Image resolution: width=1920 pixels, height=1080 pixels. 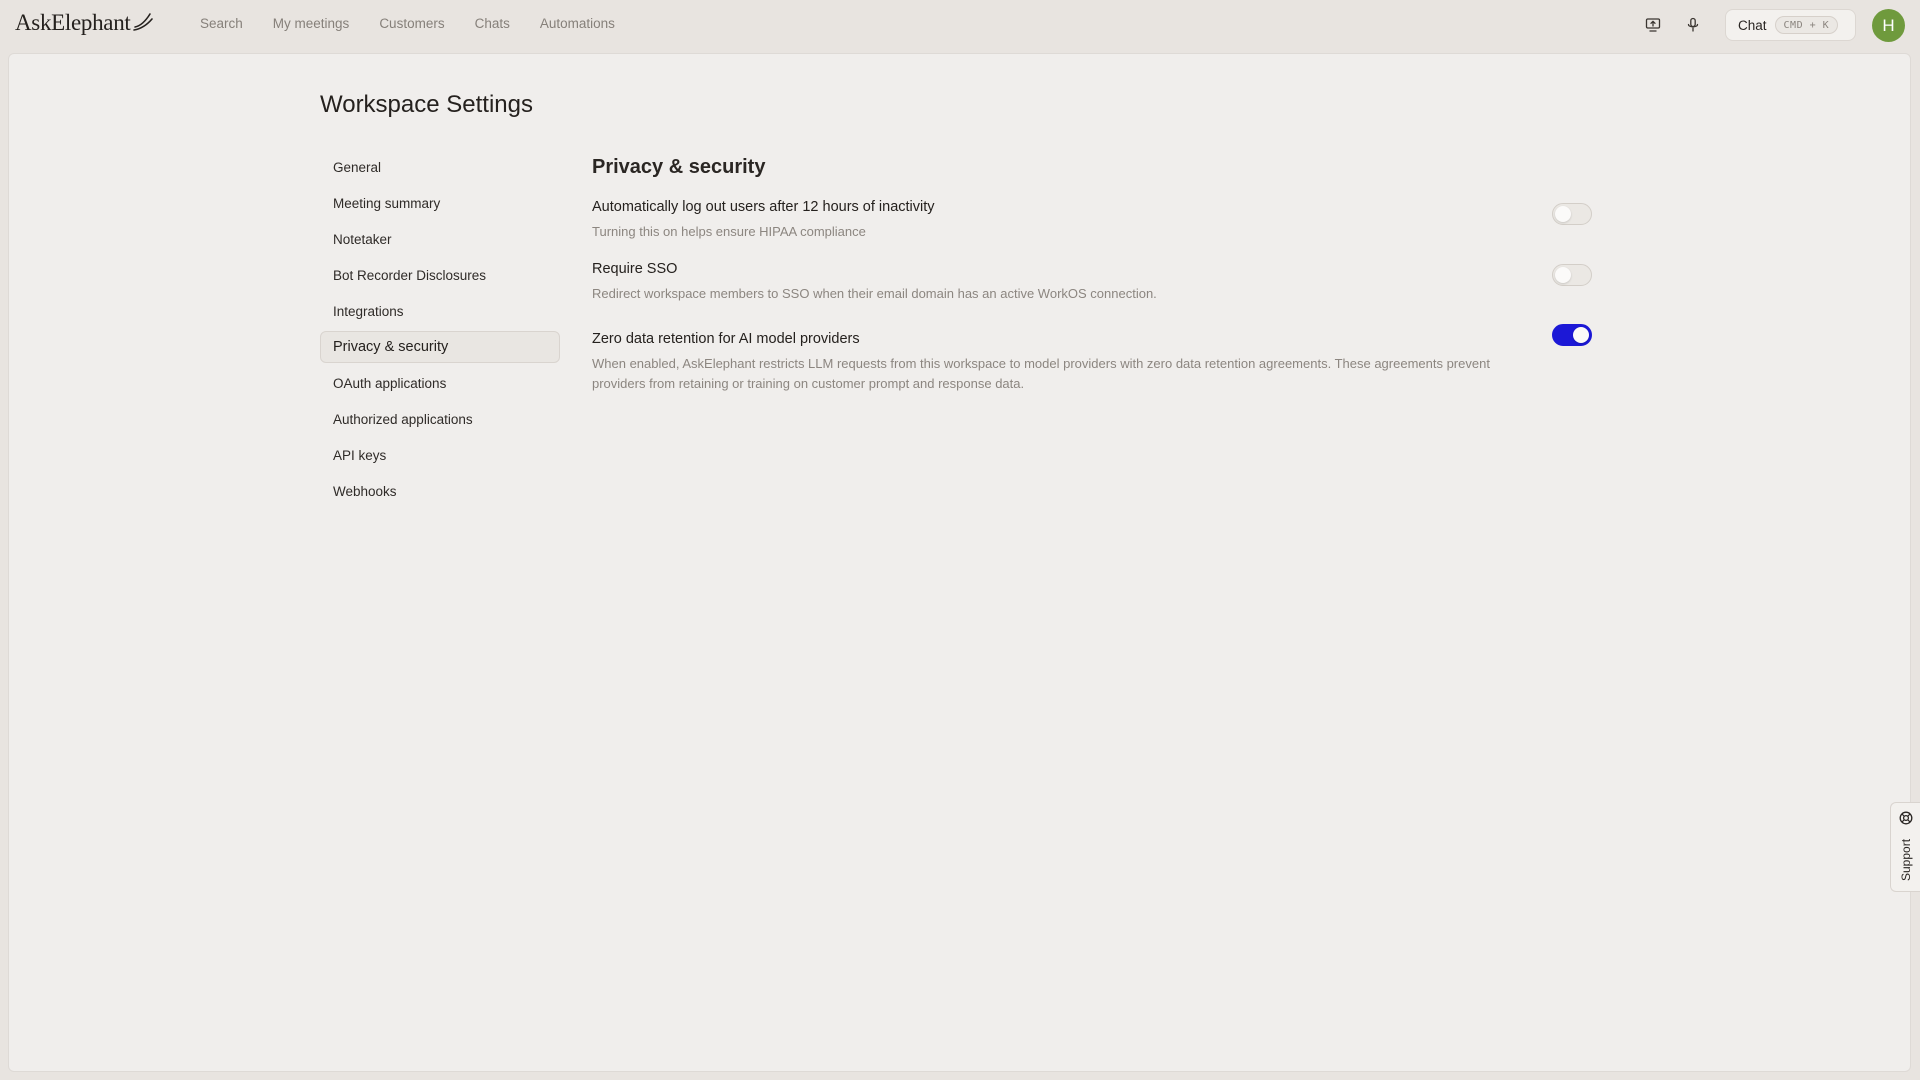 I want to click on screen-share-icon, so click(x=1653, y=25).